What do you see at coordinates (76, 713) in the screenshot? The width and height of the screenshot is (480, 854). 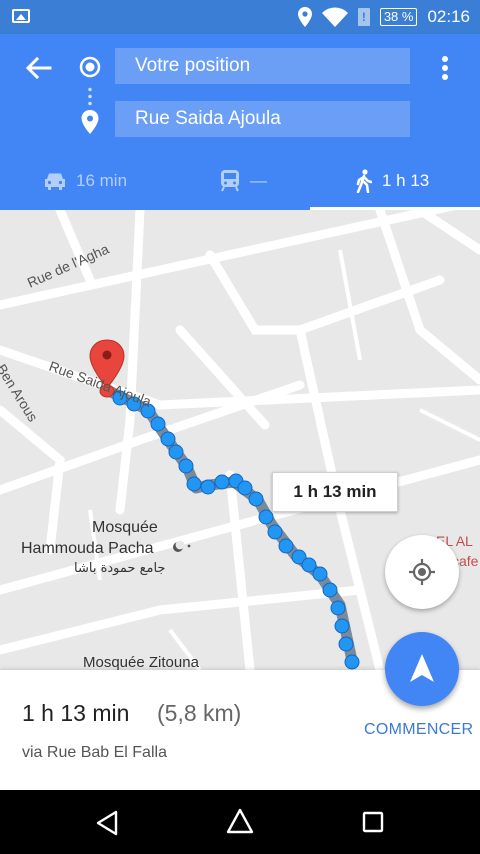 I see `route-time: 1 h 13 min` at bounding box center [76, 713].